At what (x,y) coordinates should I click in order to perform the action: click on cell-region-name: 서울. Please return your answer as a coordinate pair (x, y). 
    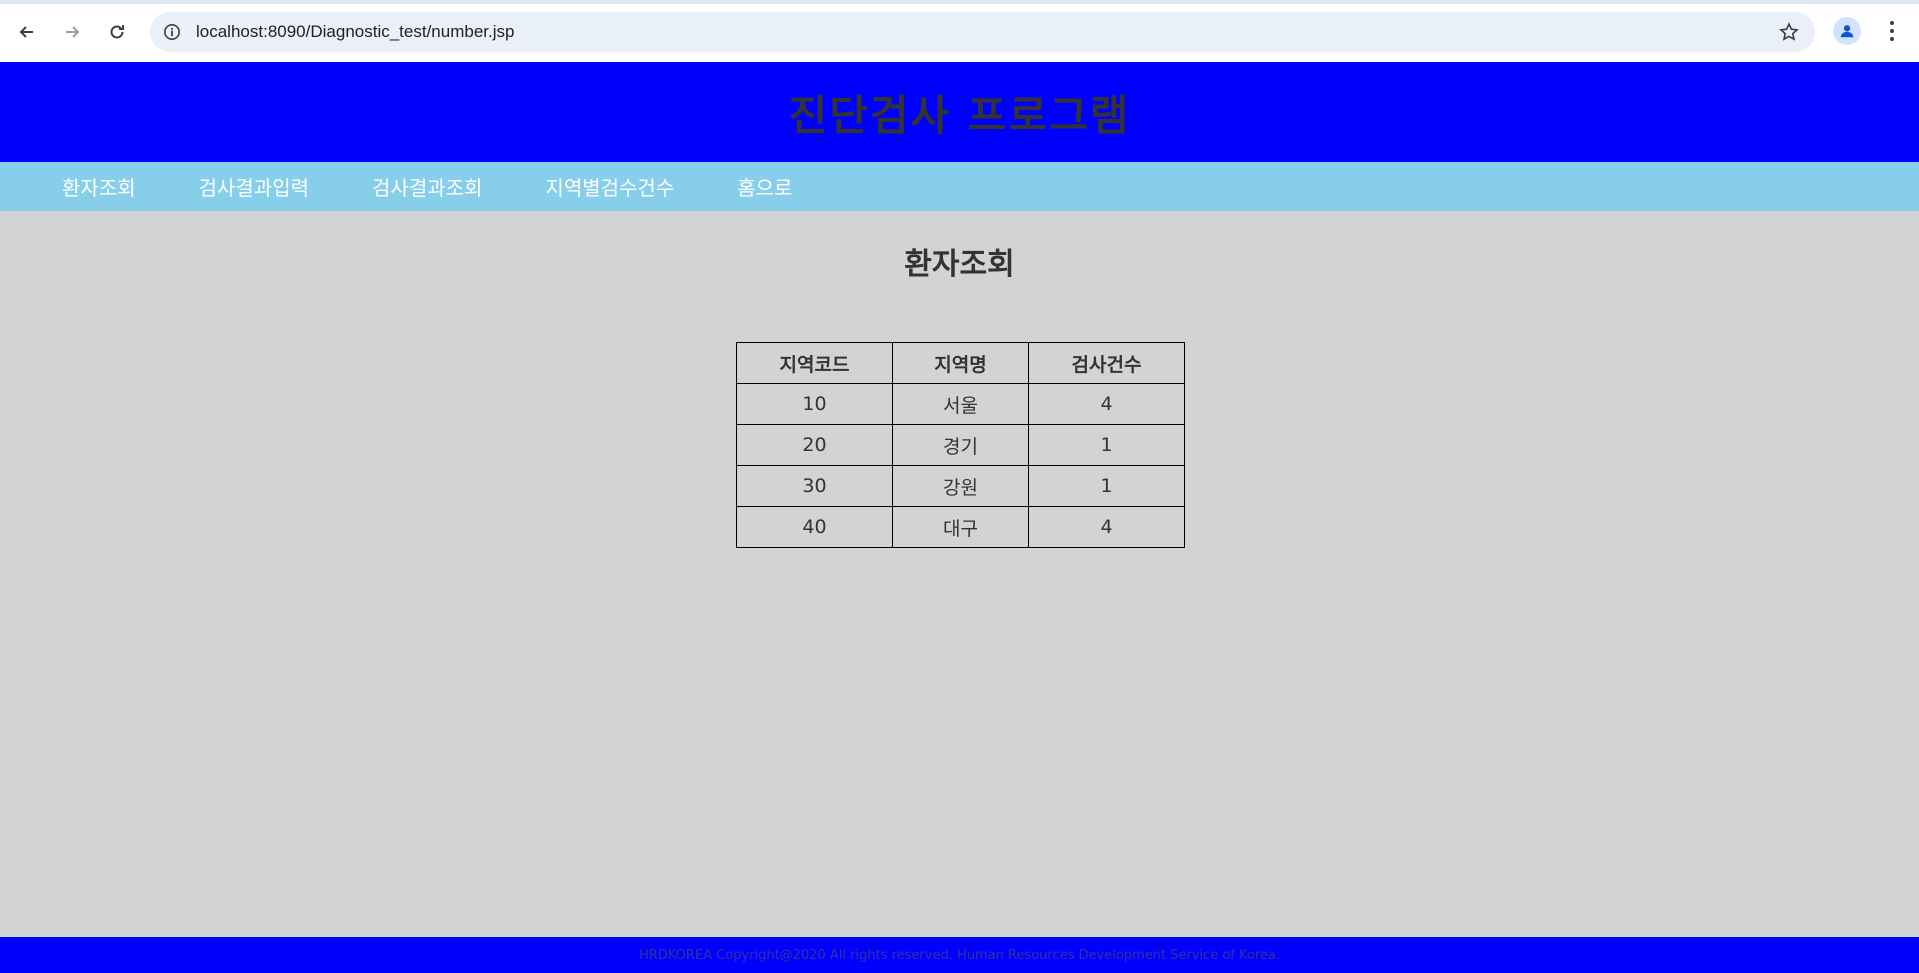
    Looking at the image, I should click on (960, 404).